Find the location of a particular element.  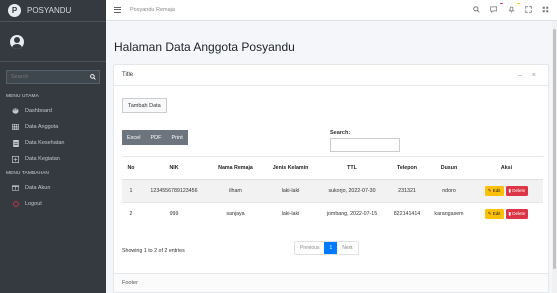

sidebar-item-logout: Logout is located at coordinates (53, 204).